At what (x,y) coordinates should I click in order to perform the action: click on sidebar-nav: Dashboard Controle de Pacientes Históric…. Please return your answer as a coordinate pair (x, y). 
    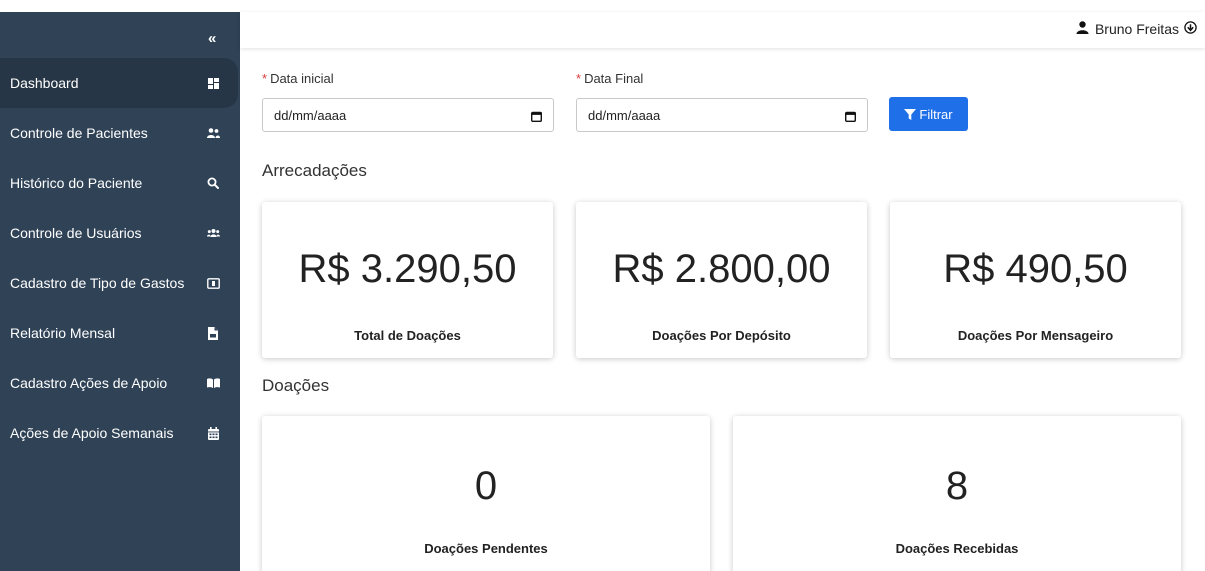
    Looking at the image, I should click on (120, 258).